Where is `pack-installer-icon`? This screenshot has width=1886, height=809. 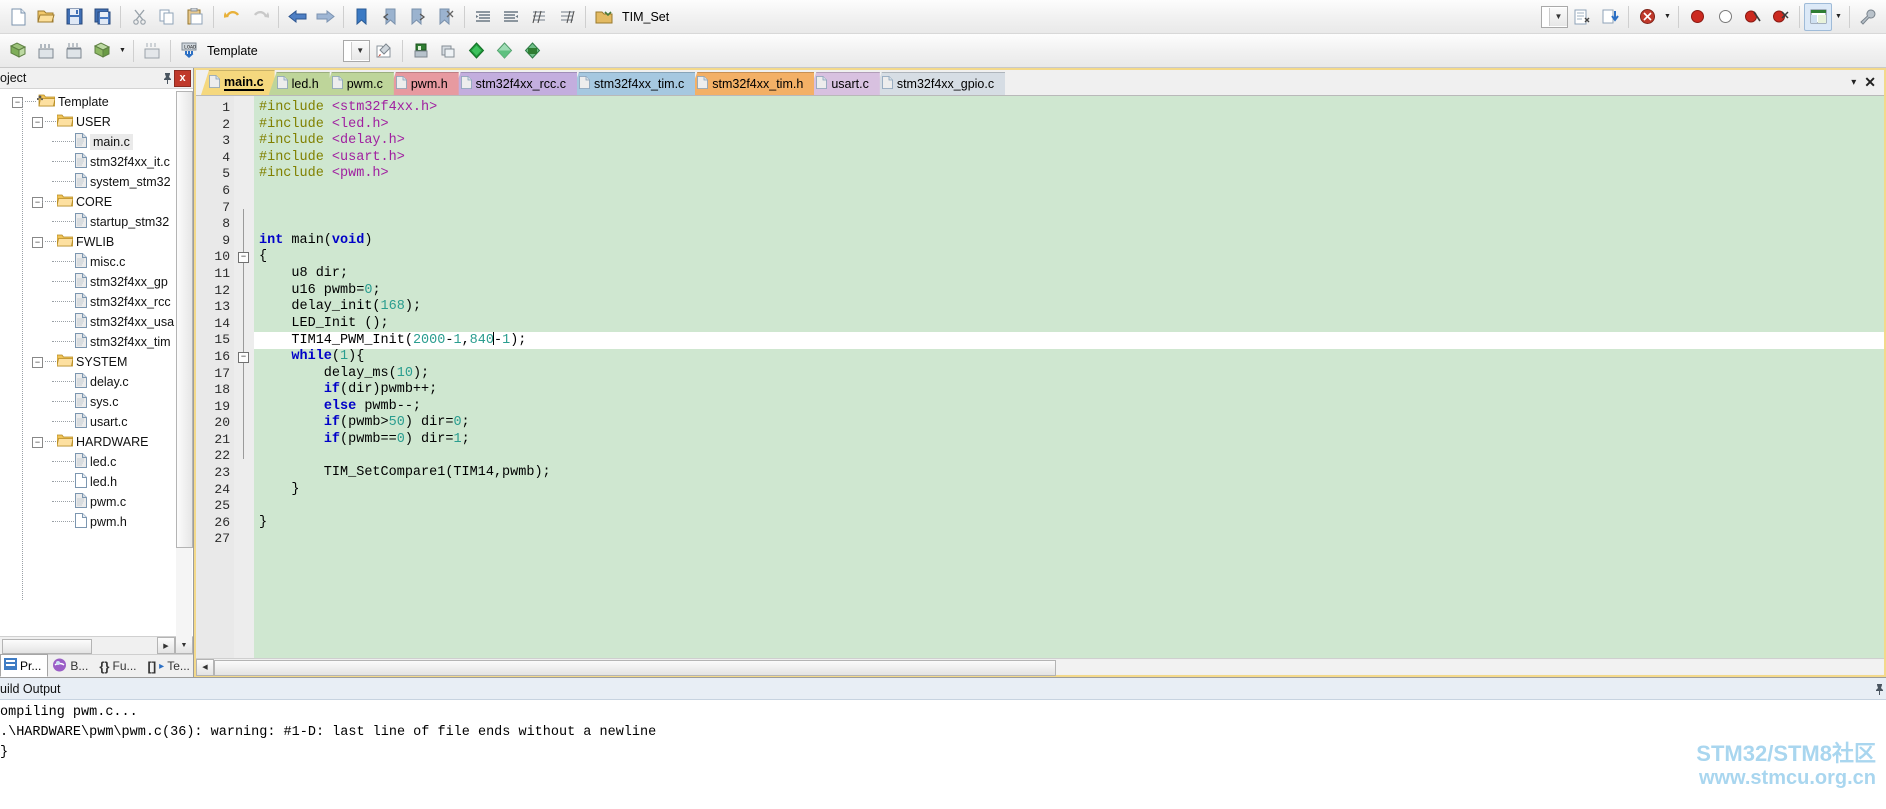 pack-installer-icon is located at coordinates (421, 51).